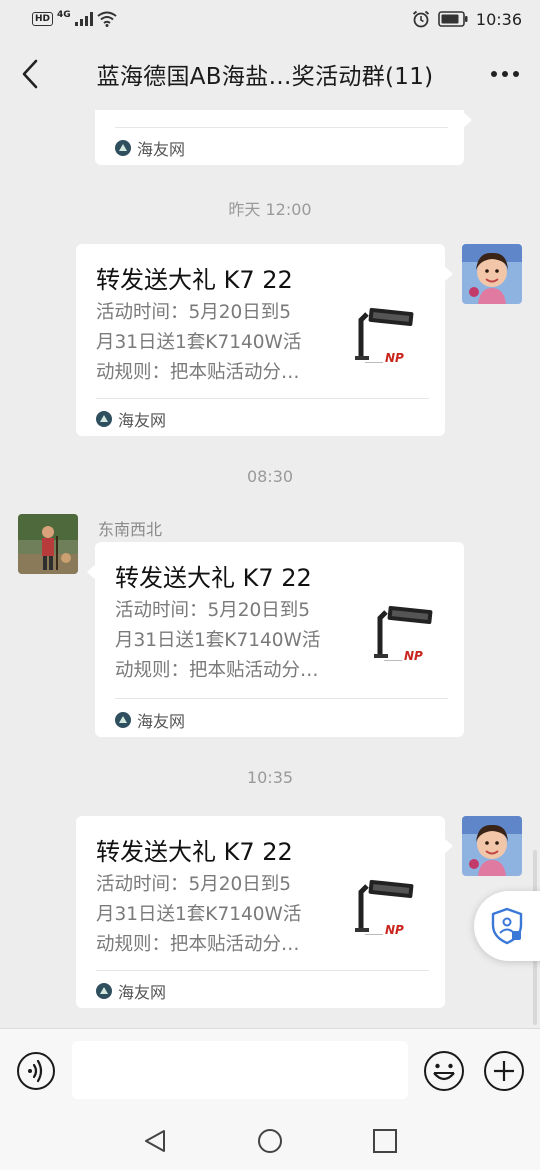 Image resolution: width=540 pixels, height=1170 pixels. I want to click on emoji-button, so click(444, 1071).